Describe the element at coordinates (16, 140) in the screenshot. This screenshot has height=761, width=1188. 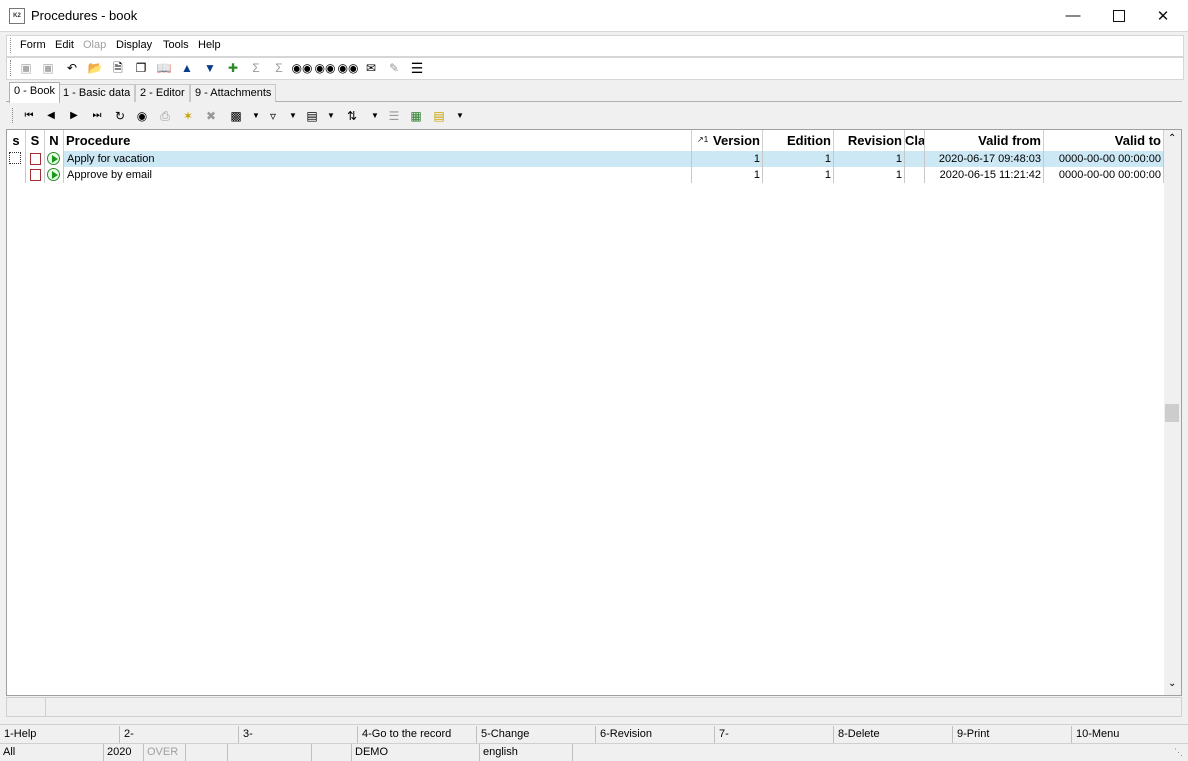
I see `column-header-s-lower: s` at that location.